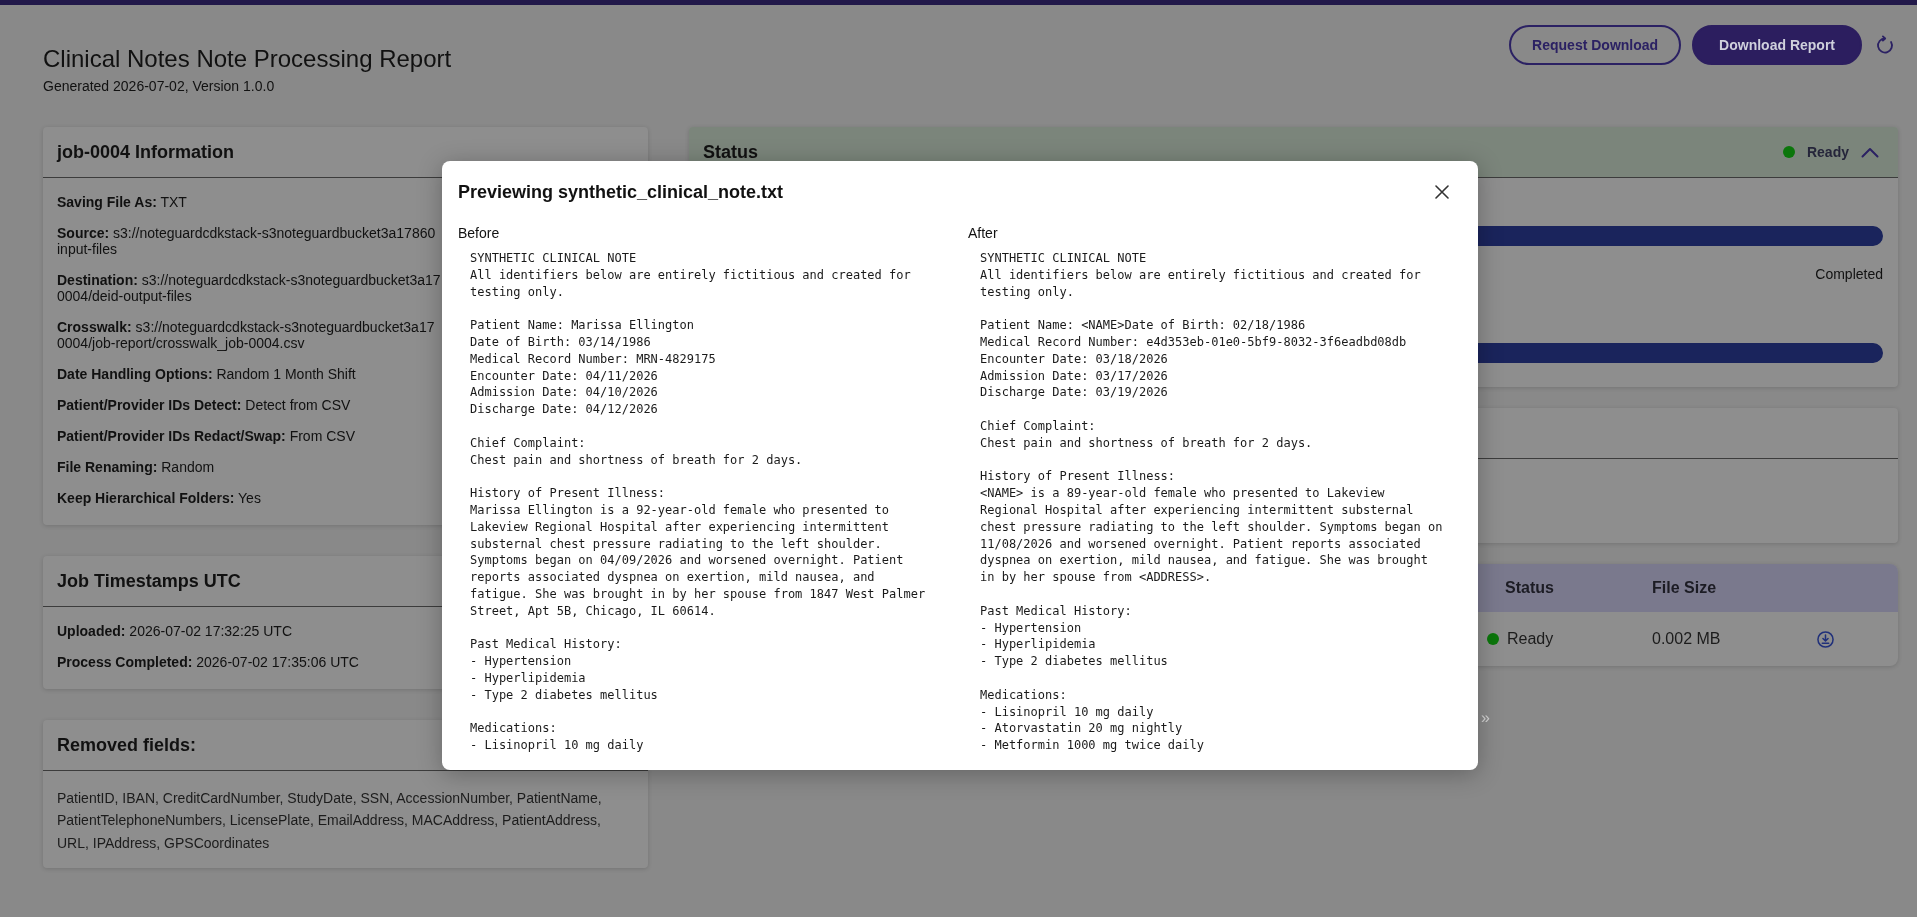 The width and height of the screenshot is (1917, 917). I want to click on note-text: History of Present Illness: <NAME> is a 89-year-old female who presented to Lakeview Regional Hospital after experiencing intermittent substernal chest pressure radiating to the left shoulder. Symptoms began on 11/08/2026 and worsened overnight. Patient reports associated dyspnea on exertion, mild nausea, and fatigue. She was brought in by her spouse from <ADDRESS>., so click(1211, 527).